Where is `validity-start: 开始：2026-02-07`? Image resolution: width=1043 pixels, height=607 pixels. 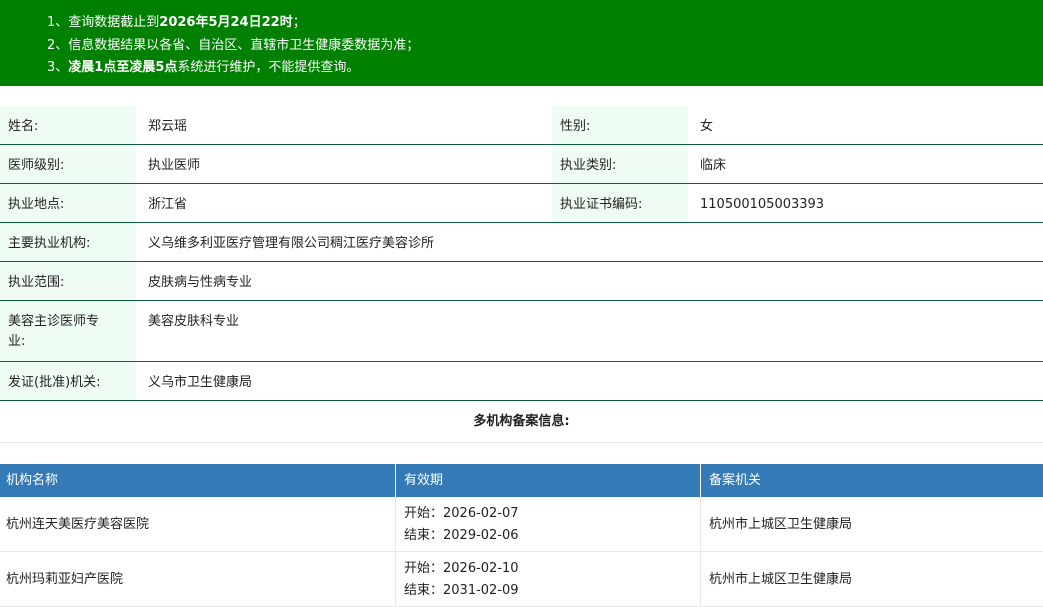 validity-start: 开始：2026-02-07 is located at coordinates (461, 513).